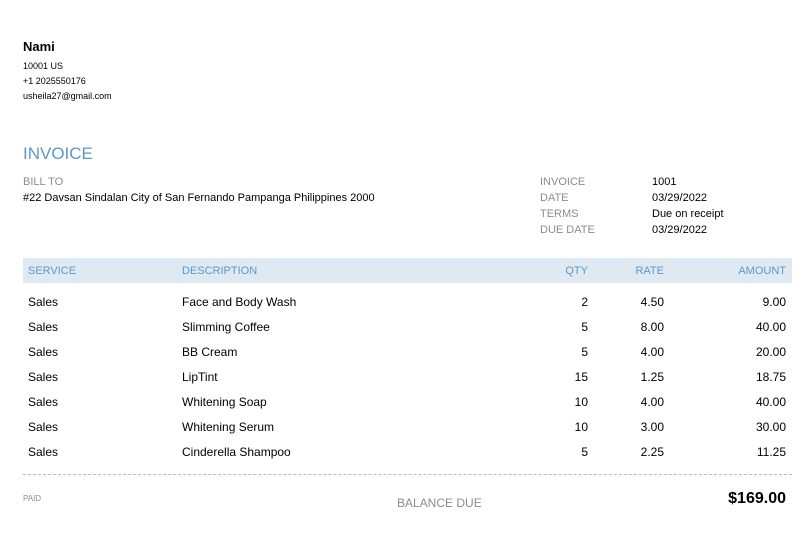  Describe the element at coordinates (52, 271) in the screenshot. I see `col-service: SERVICE` at that location.